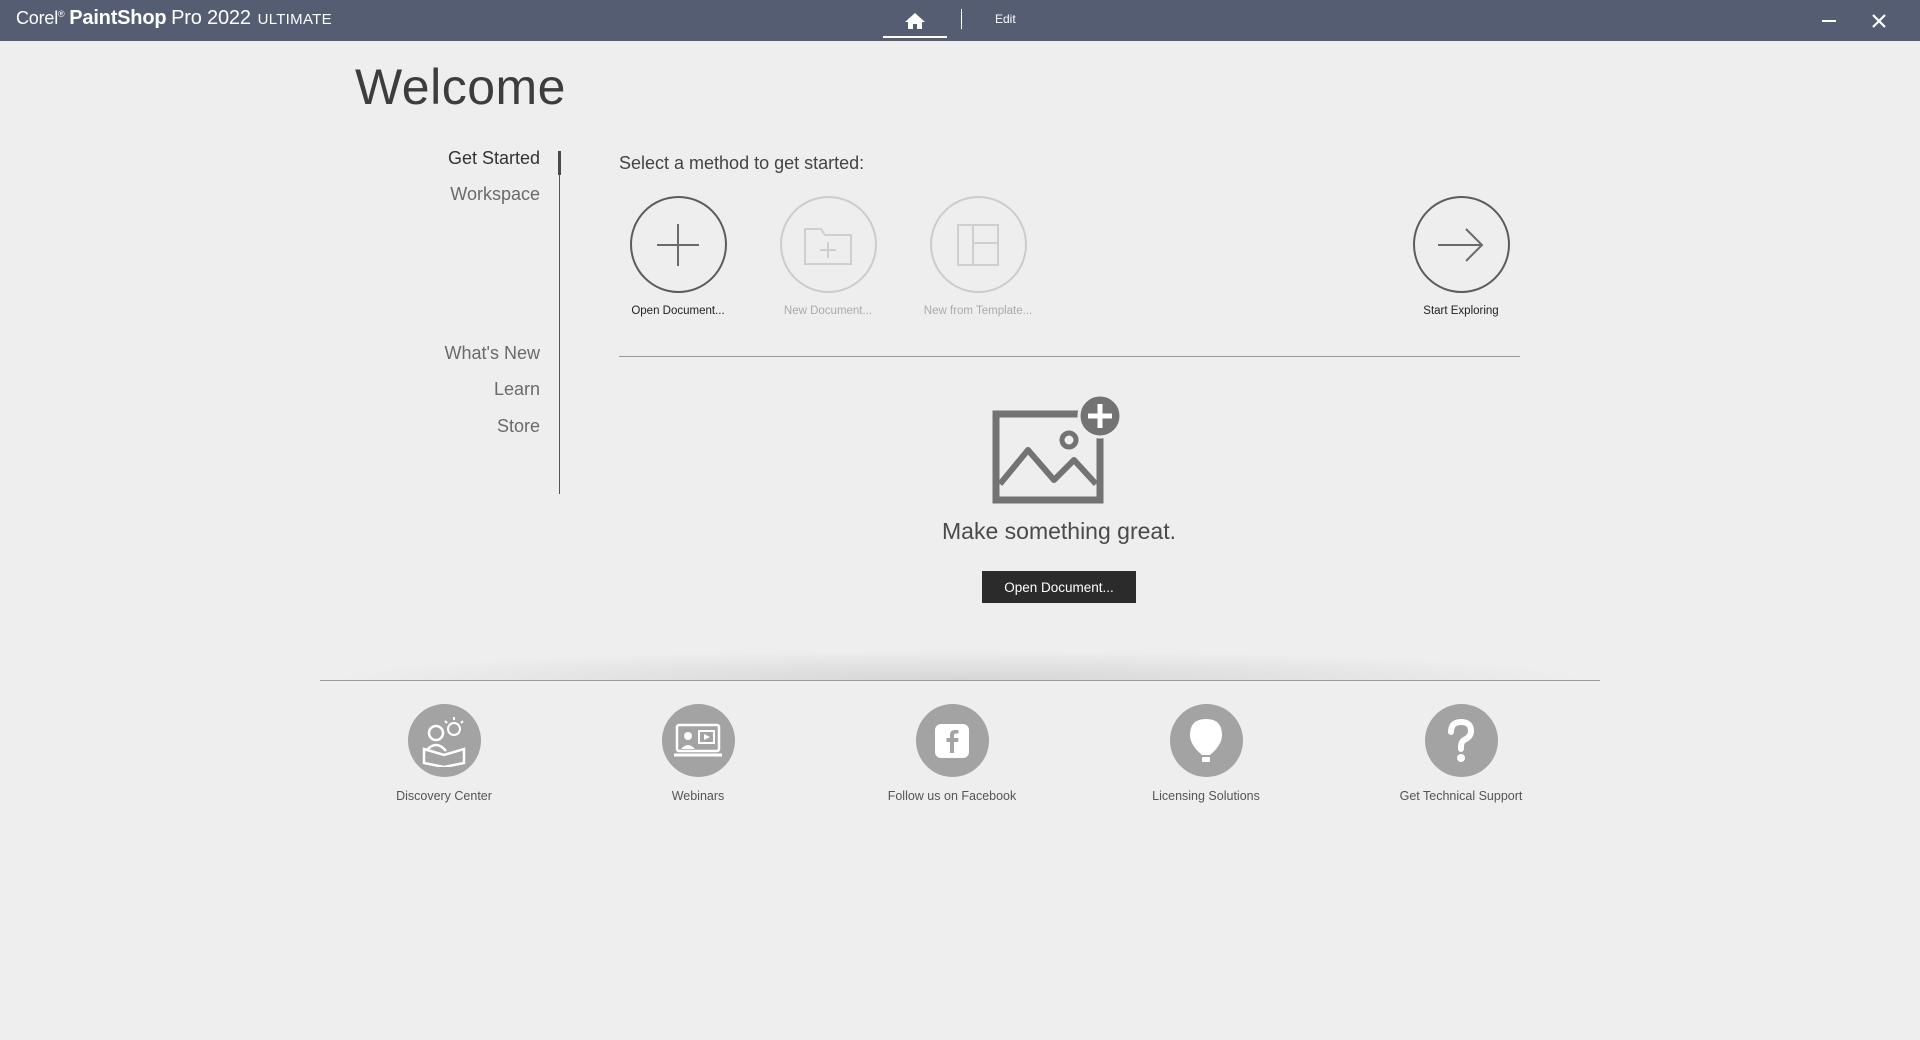 The width and height of the screenshot is (1920, 1040). I want to click on resource-discovery-center: Discovery Center, so click(444, 753).